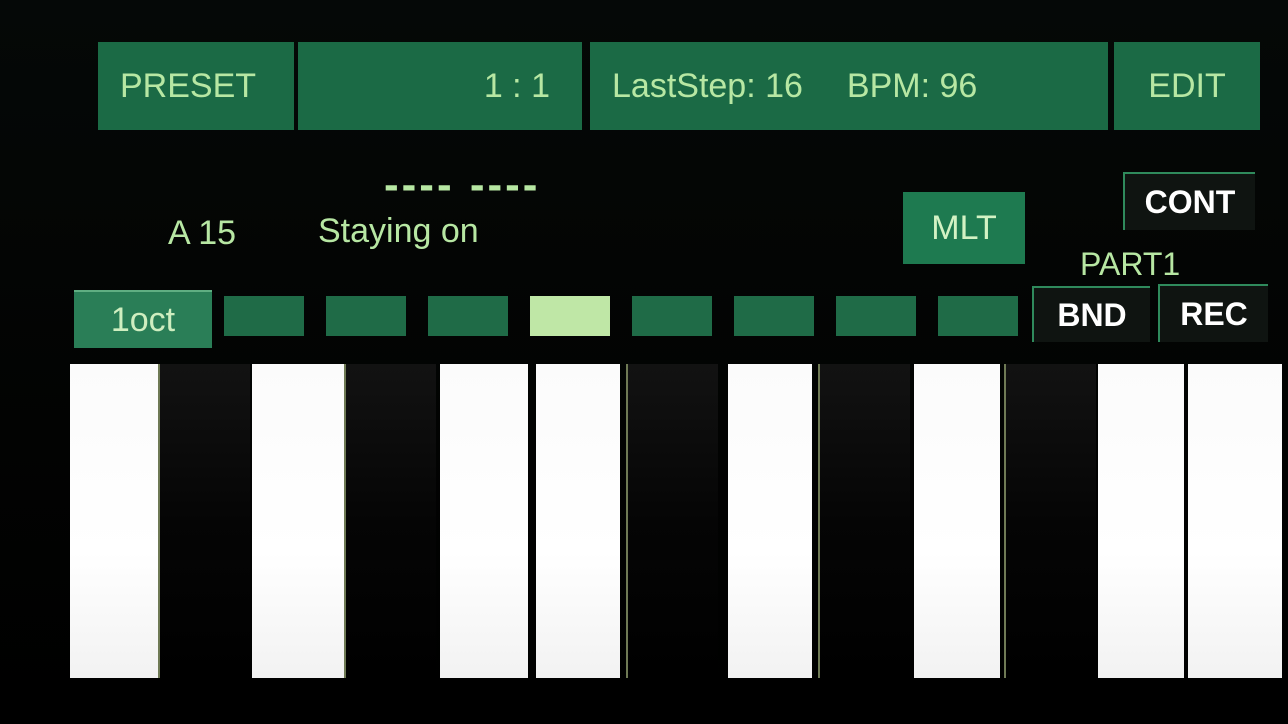  Describe the element at coordinates (516, 85) in the screenshot. I see `position-value: 1` at that location.